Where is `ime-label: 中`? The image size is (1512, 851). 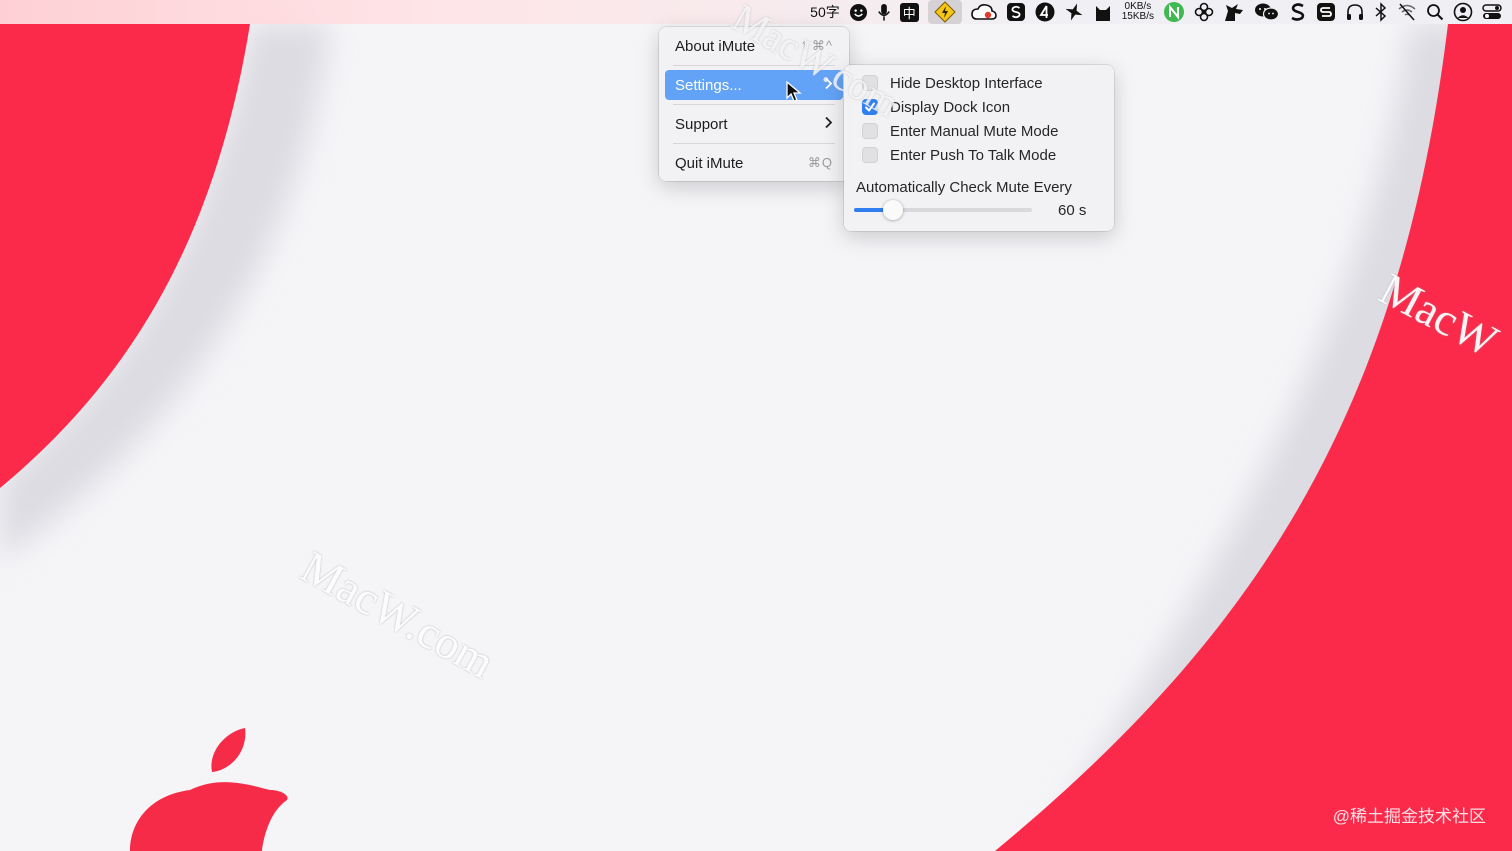 ime-label: 中 is located at coordinates (909, 12).